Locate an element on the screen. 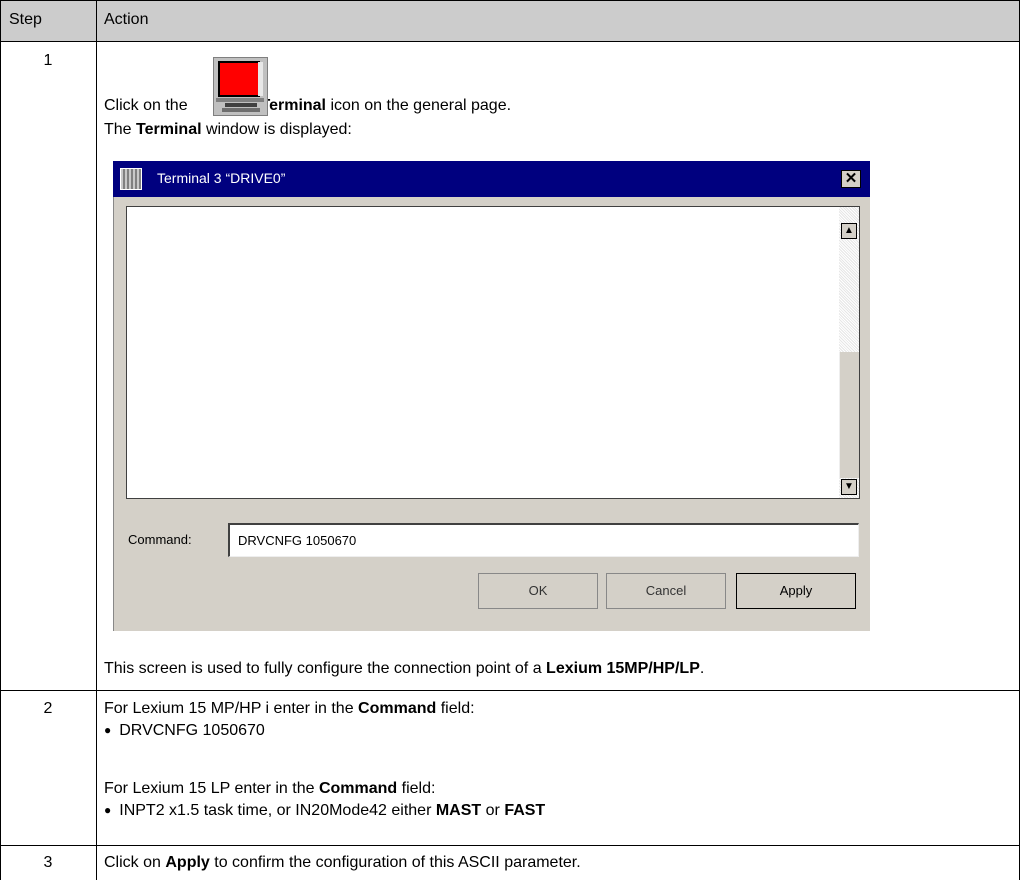 This screenshot has height=880, width=1020. scroll-up-arrow-icon: ▲ is located at coordinates (849, 231).